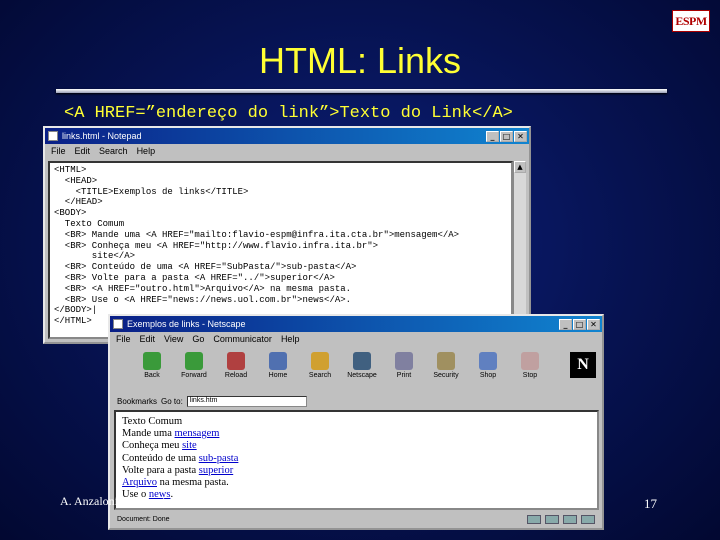 The width and height of the screenshot is (720, 540). Describe the element at coordinates (148, 434) in the screenshot. I see `line-text: Mande uma` at that location.